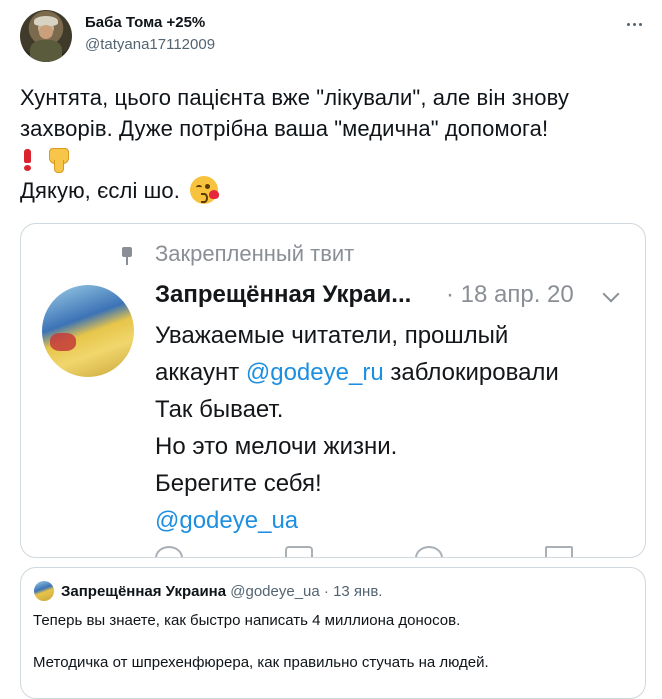 Image resolution: width=662 pixels, height=699 pixels. What do you see at coordinates (332, 190) in the screenshot?
I see `tweet-text-line: Дякую, єслі шо.` at bounding box center [332, 190].